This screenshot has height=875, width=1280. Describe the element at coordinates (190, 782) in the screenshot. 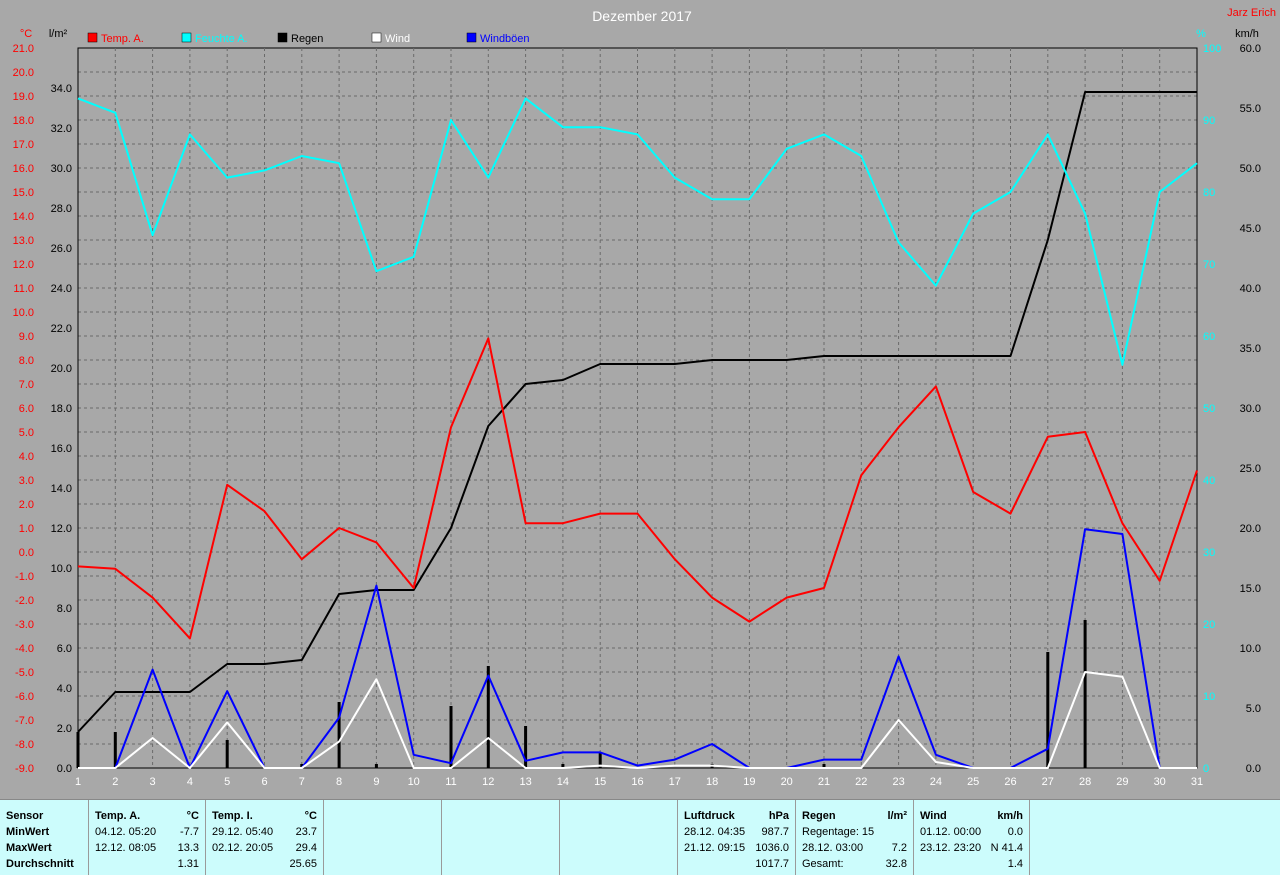

I see `x-tick-label: 4` at that location.